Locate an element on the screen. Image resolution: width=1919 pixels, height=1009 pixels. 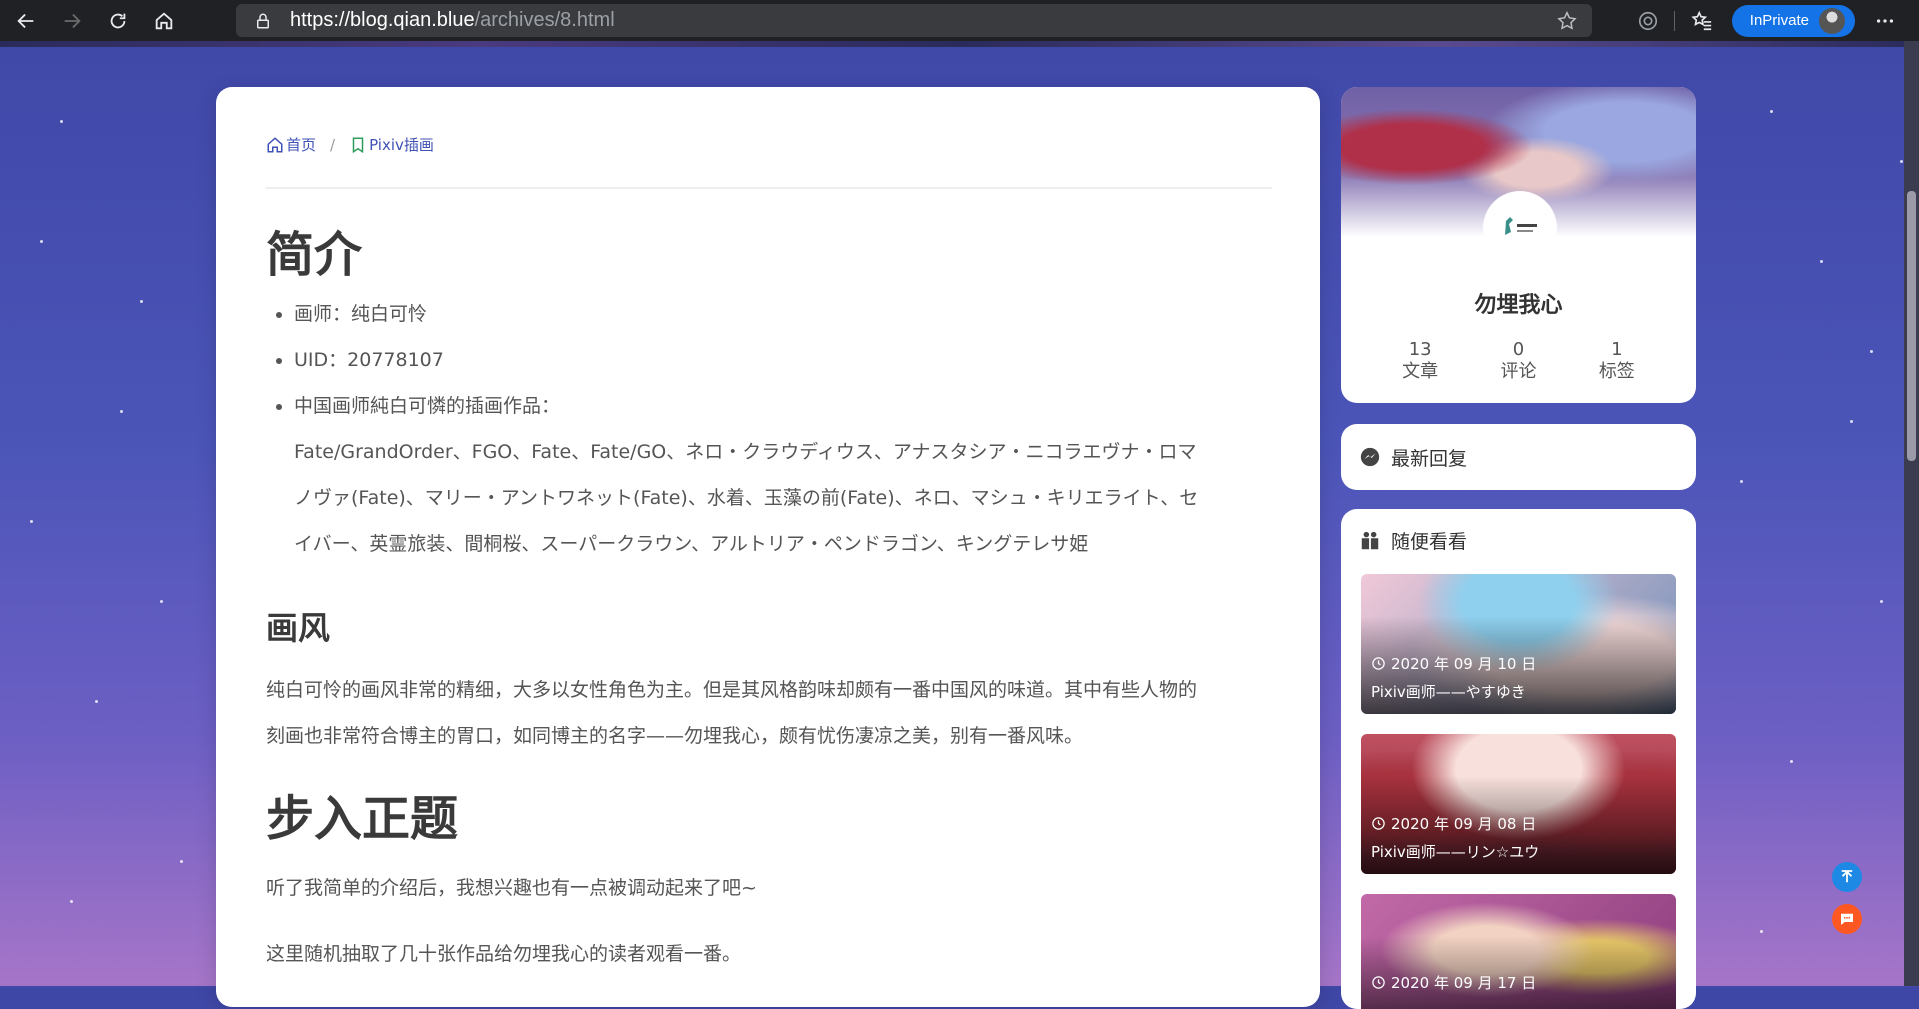
chat-icon is located at coordinates (1847, 919).